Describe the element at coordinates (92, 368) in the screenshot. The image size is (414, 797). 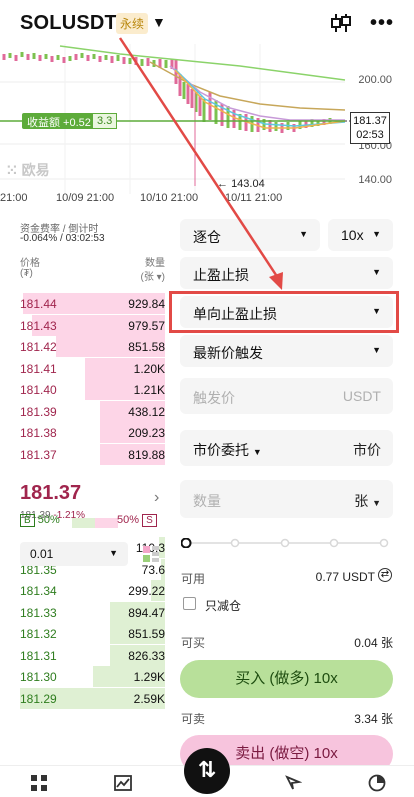
I see `ask-row: 181.41 1.20K` at that location.